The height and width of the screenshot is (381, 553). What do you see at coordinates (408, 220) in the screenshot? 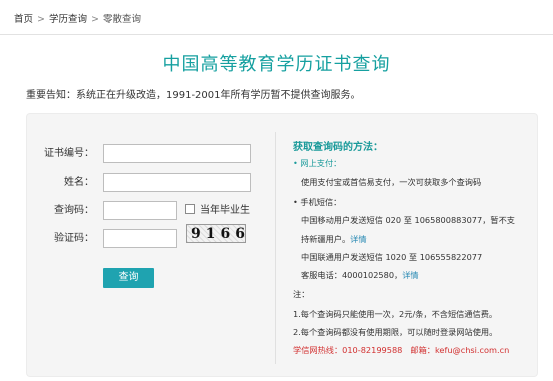
I see `mobile-sms-line: 中国移动用户发送短信 020 至 1065800883077，暂不支` at bounding box center [408, 220].